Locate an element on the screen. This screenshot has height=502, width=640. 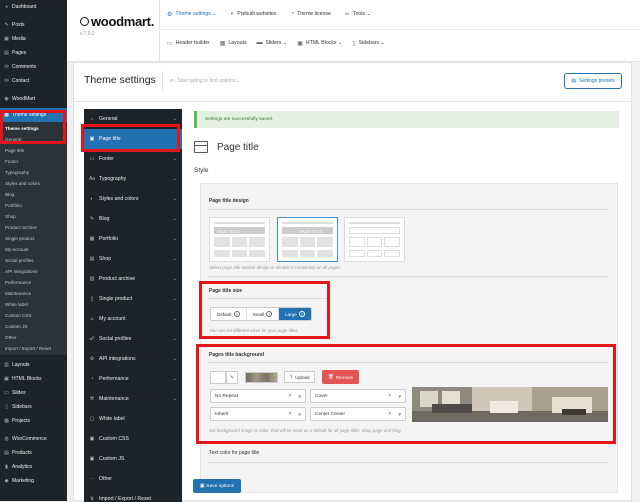
wp-menu-html-blocks: ▣ HTML Blocks is located at coordinates (33, 379).